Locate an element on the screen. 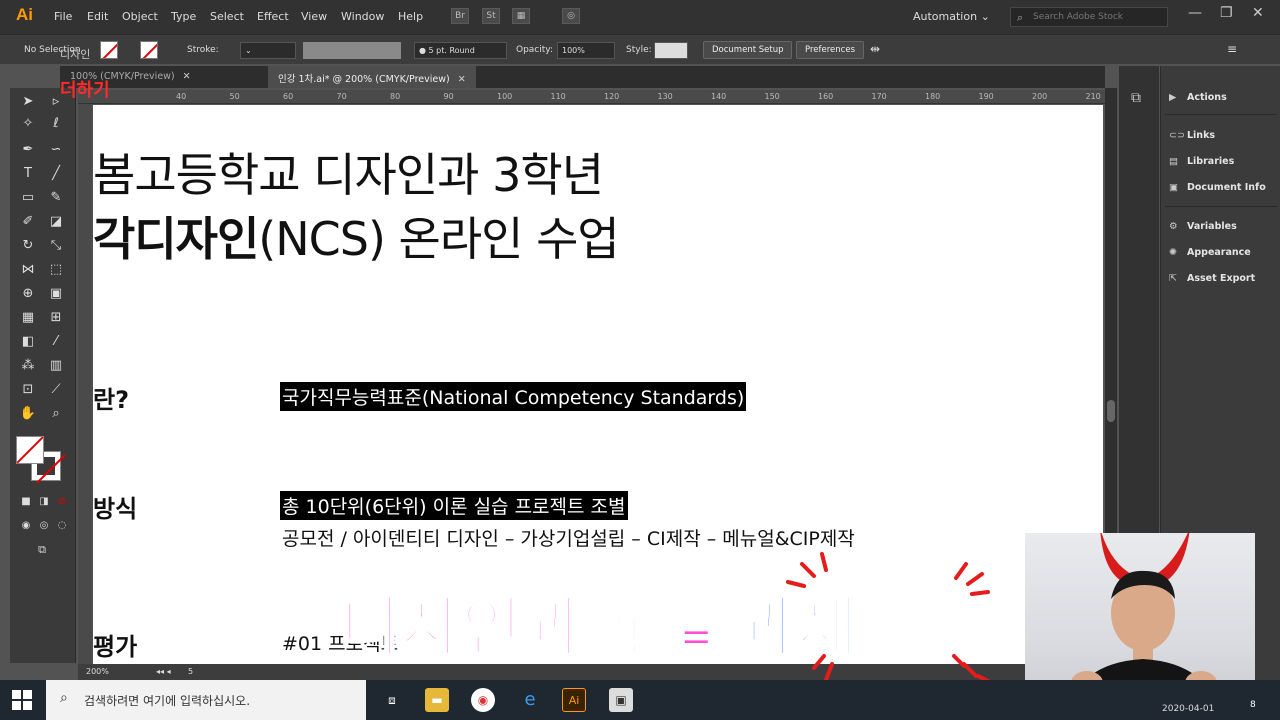  tab-document-2: 인강 1차.ai* @ 200% (CMYK/Preview) ✕ is located at coordinates (372, 77).